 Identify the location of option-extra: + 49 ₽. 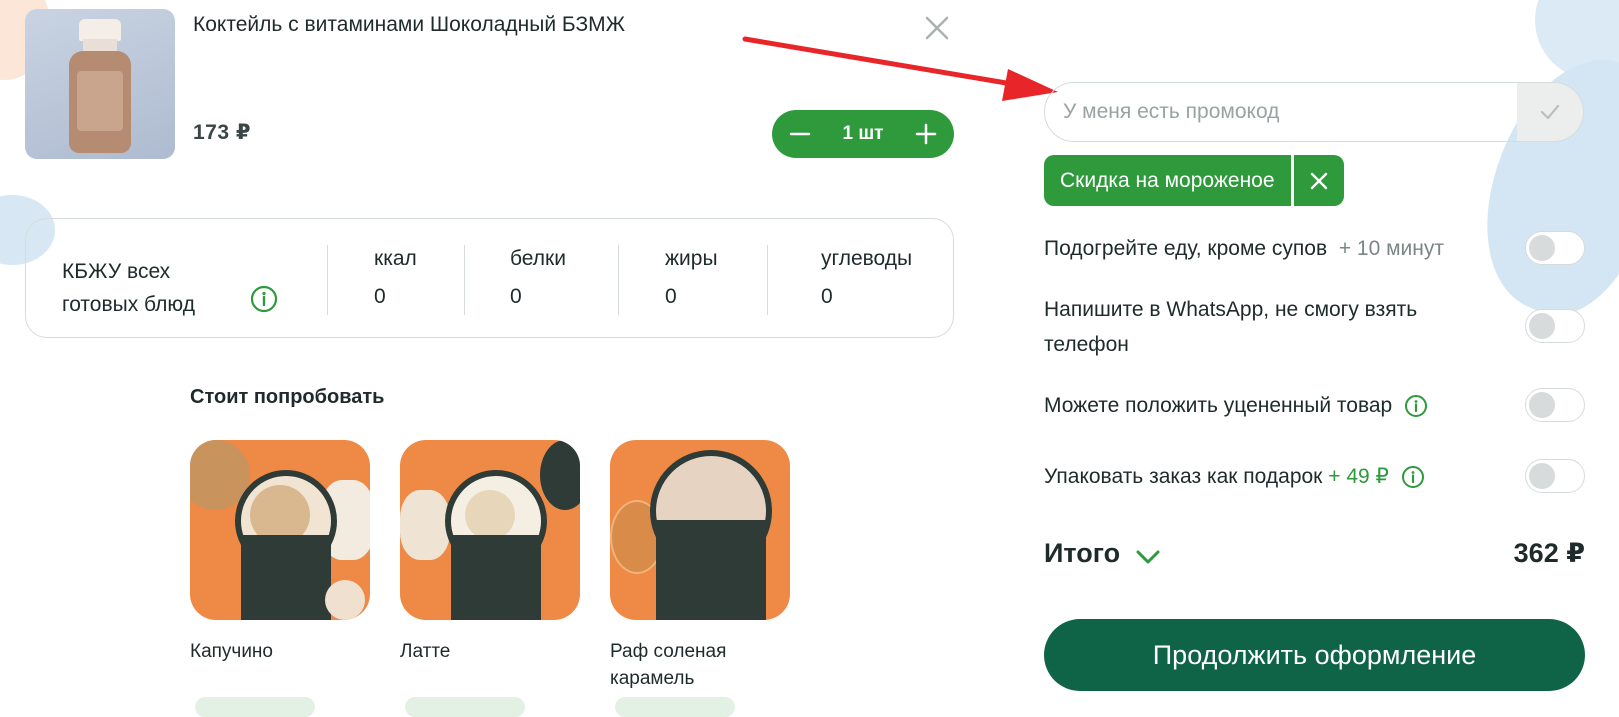
(1358, 476).